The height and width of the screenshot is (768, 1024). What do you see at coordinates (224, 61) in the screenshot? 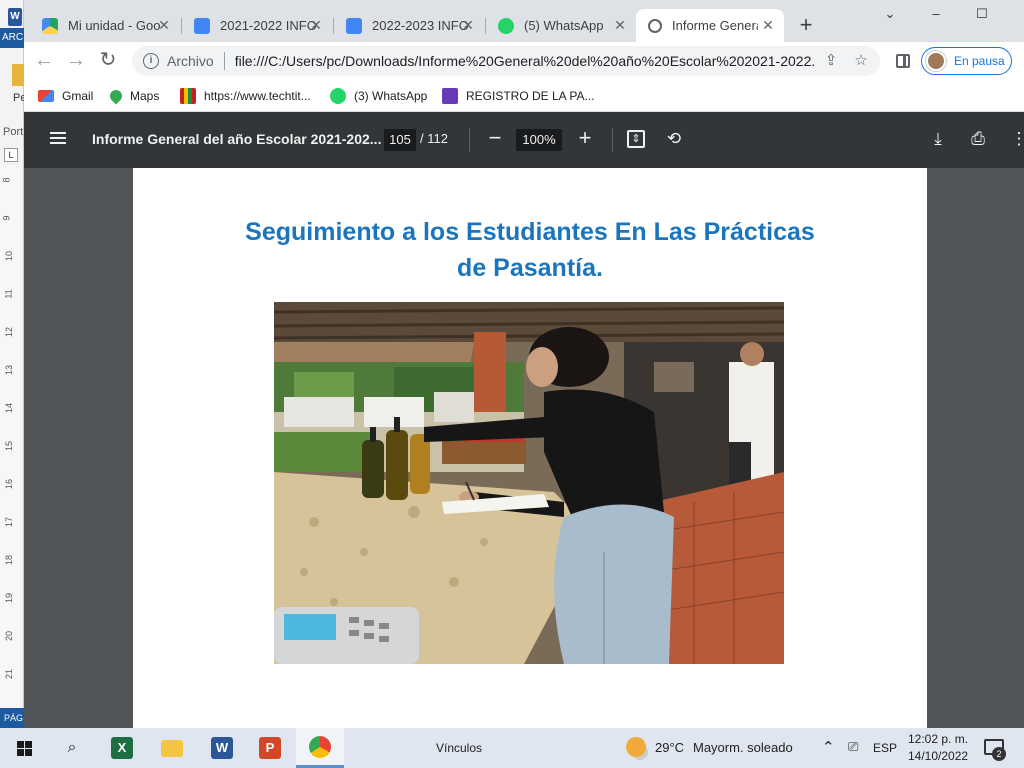
I see `omnibox-divider` at bounding box center [224, 61].